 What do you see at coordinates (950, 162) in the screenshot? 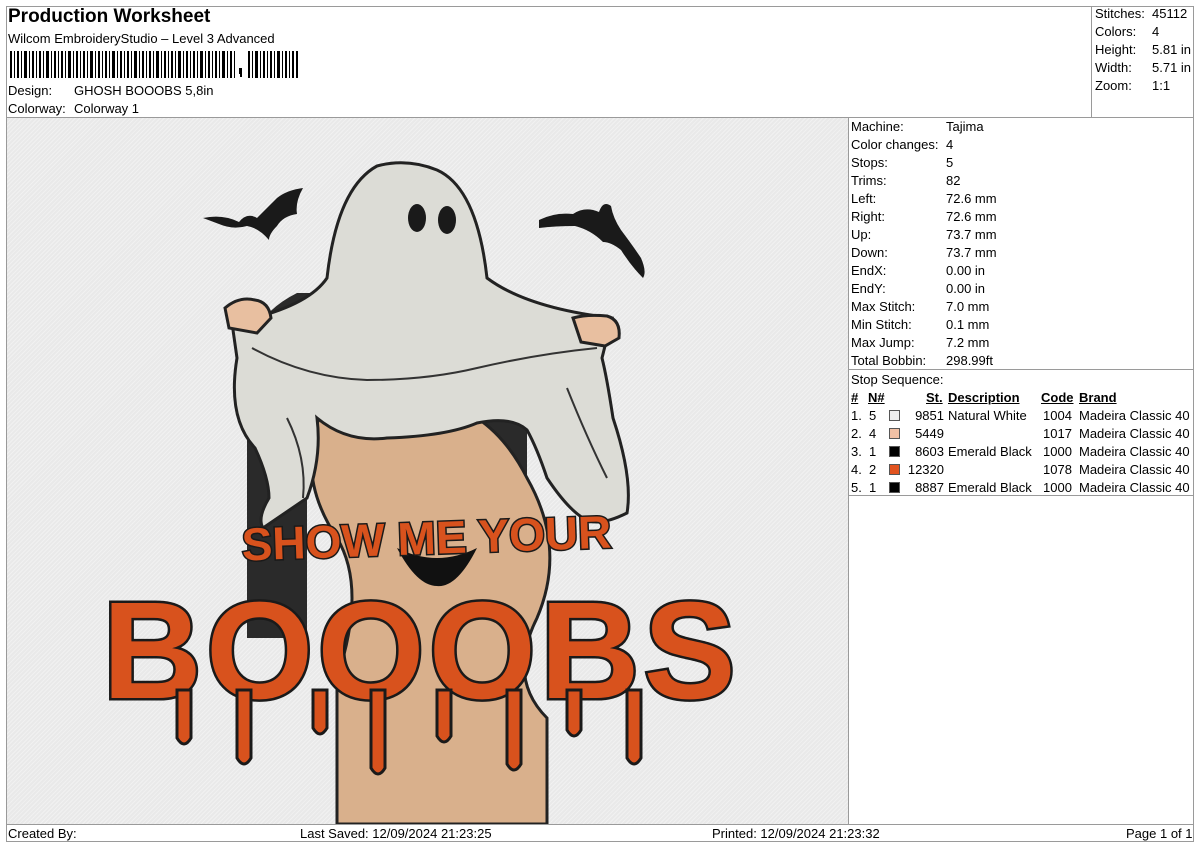
I see `machine-value: 5` at bounding box center [950, 162].